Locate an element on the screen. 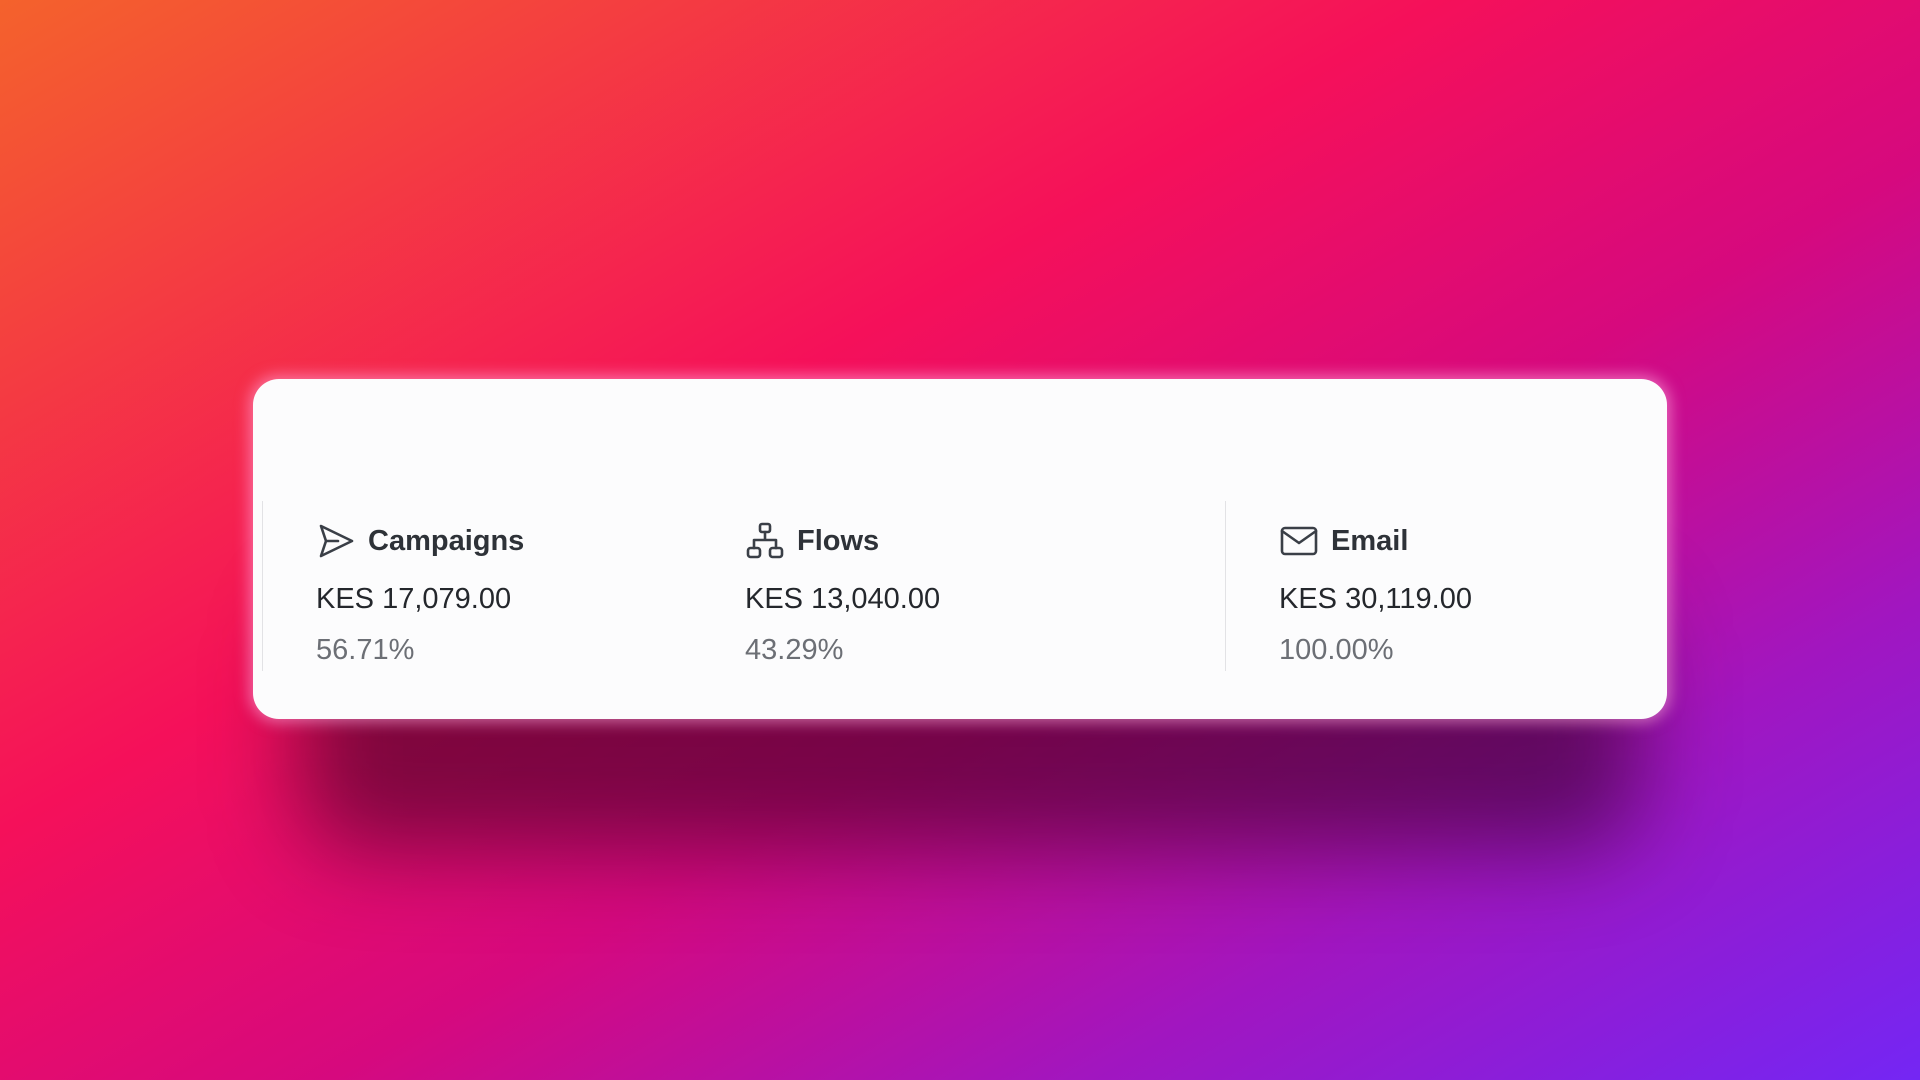 This screenshot has width=1920, height=1080. stat-campaigns: Campaigns KES 17,079.00 56.71% is located at coordinates (420, 593).